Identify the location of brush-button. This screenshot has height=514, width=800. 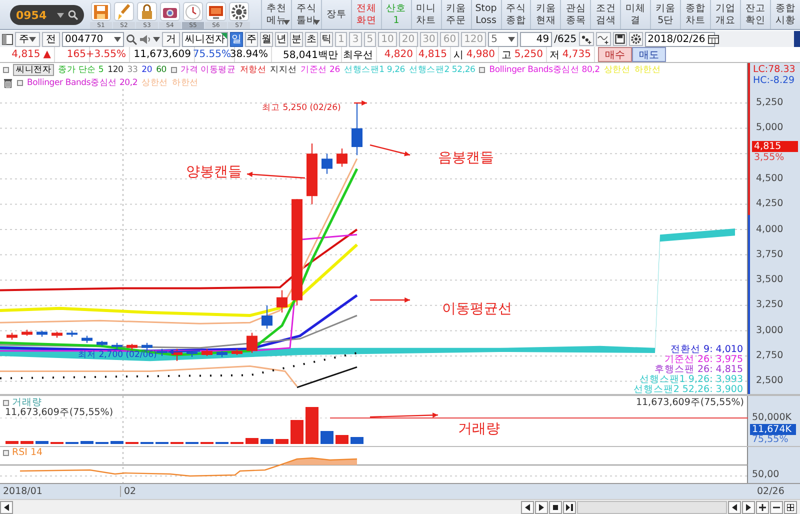
(124, 11).